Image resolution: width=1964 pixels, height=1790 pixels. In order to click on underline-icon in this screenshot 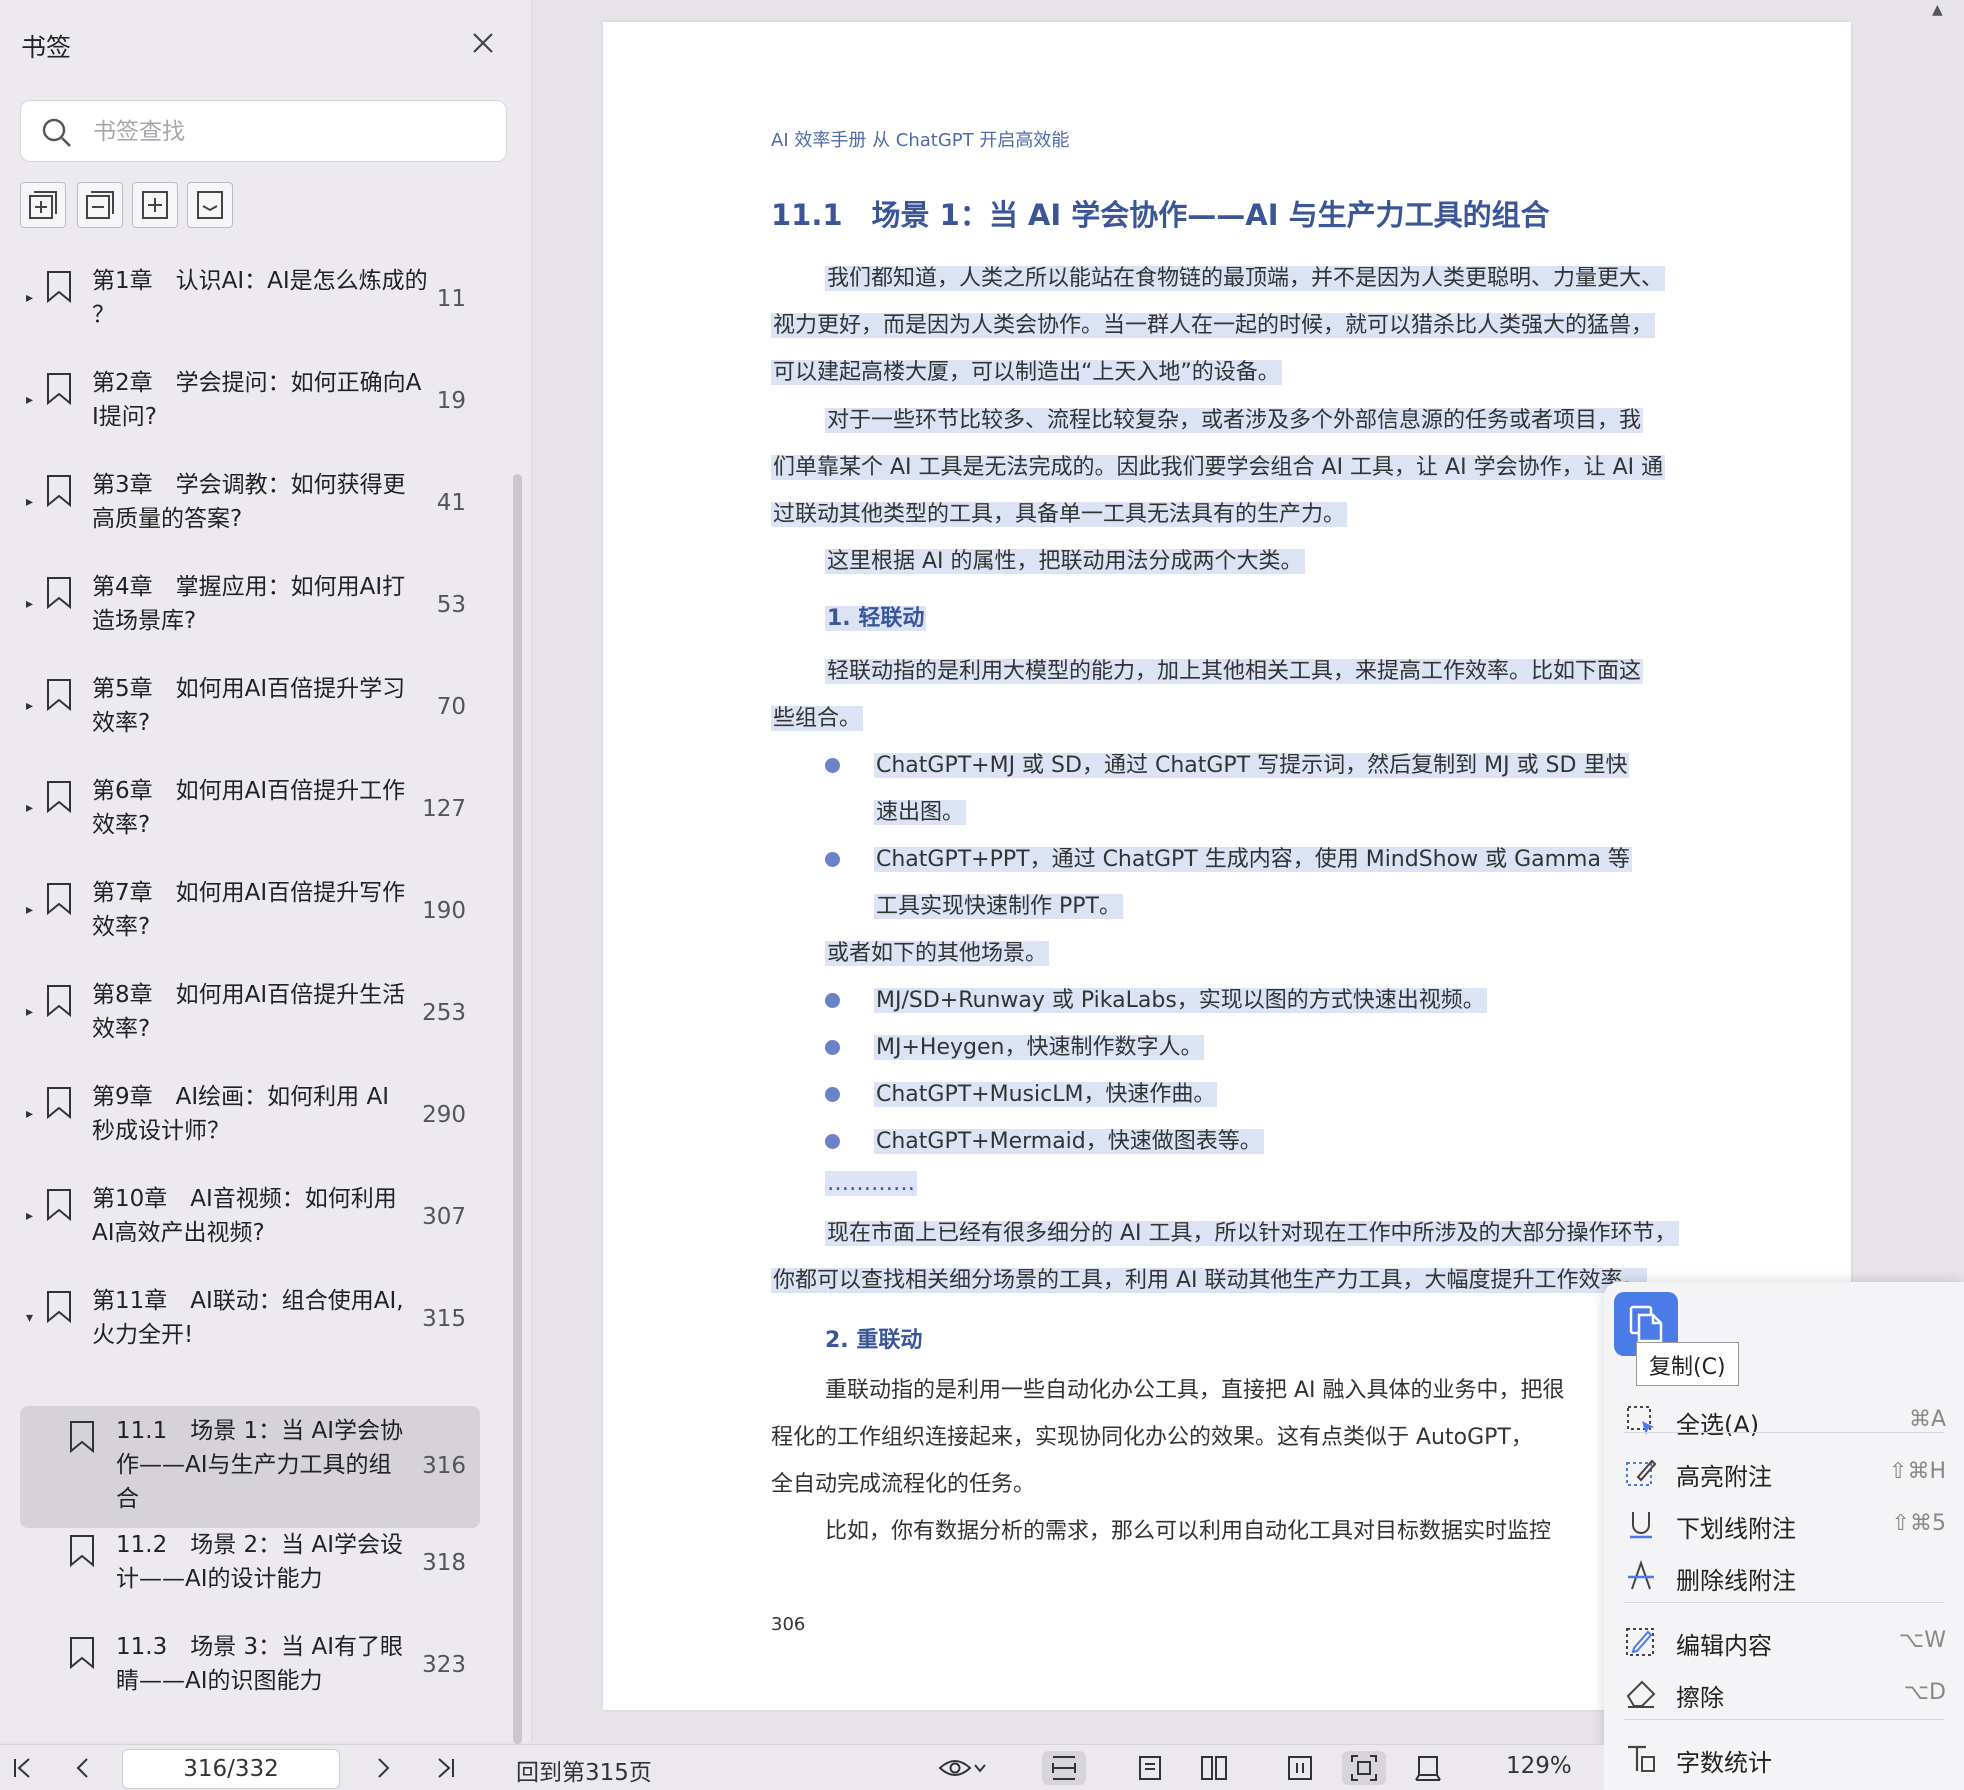, I will do `click(1641, 1524)`.